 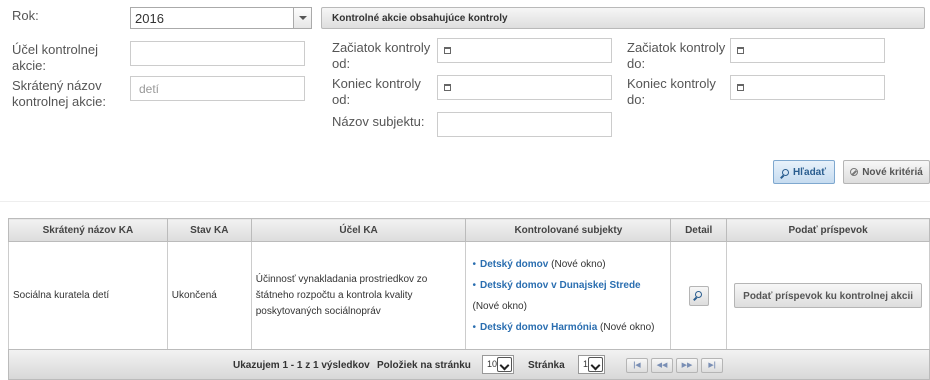 What do you see at coordinates (524, 124) in the screenshot?
I see `subject-input` at bounding box center [524, 124].